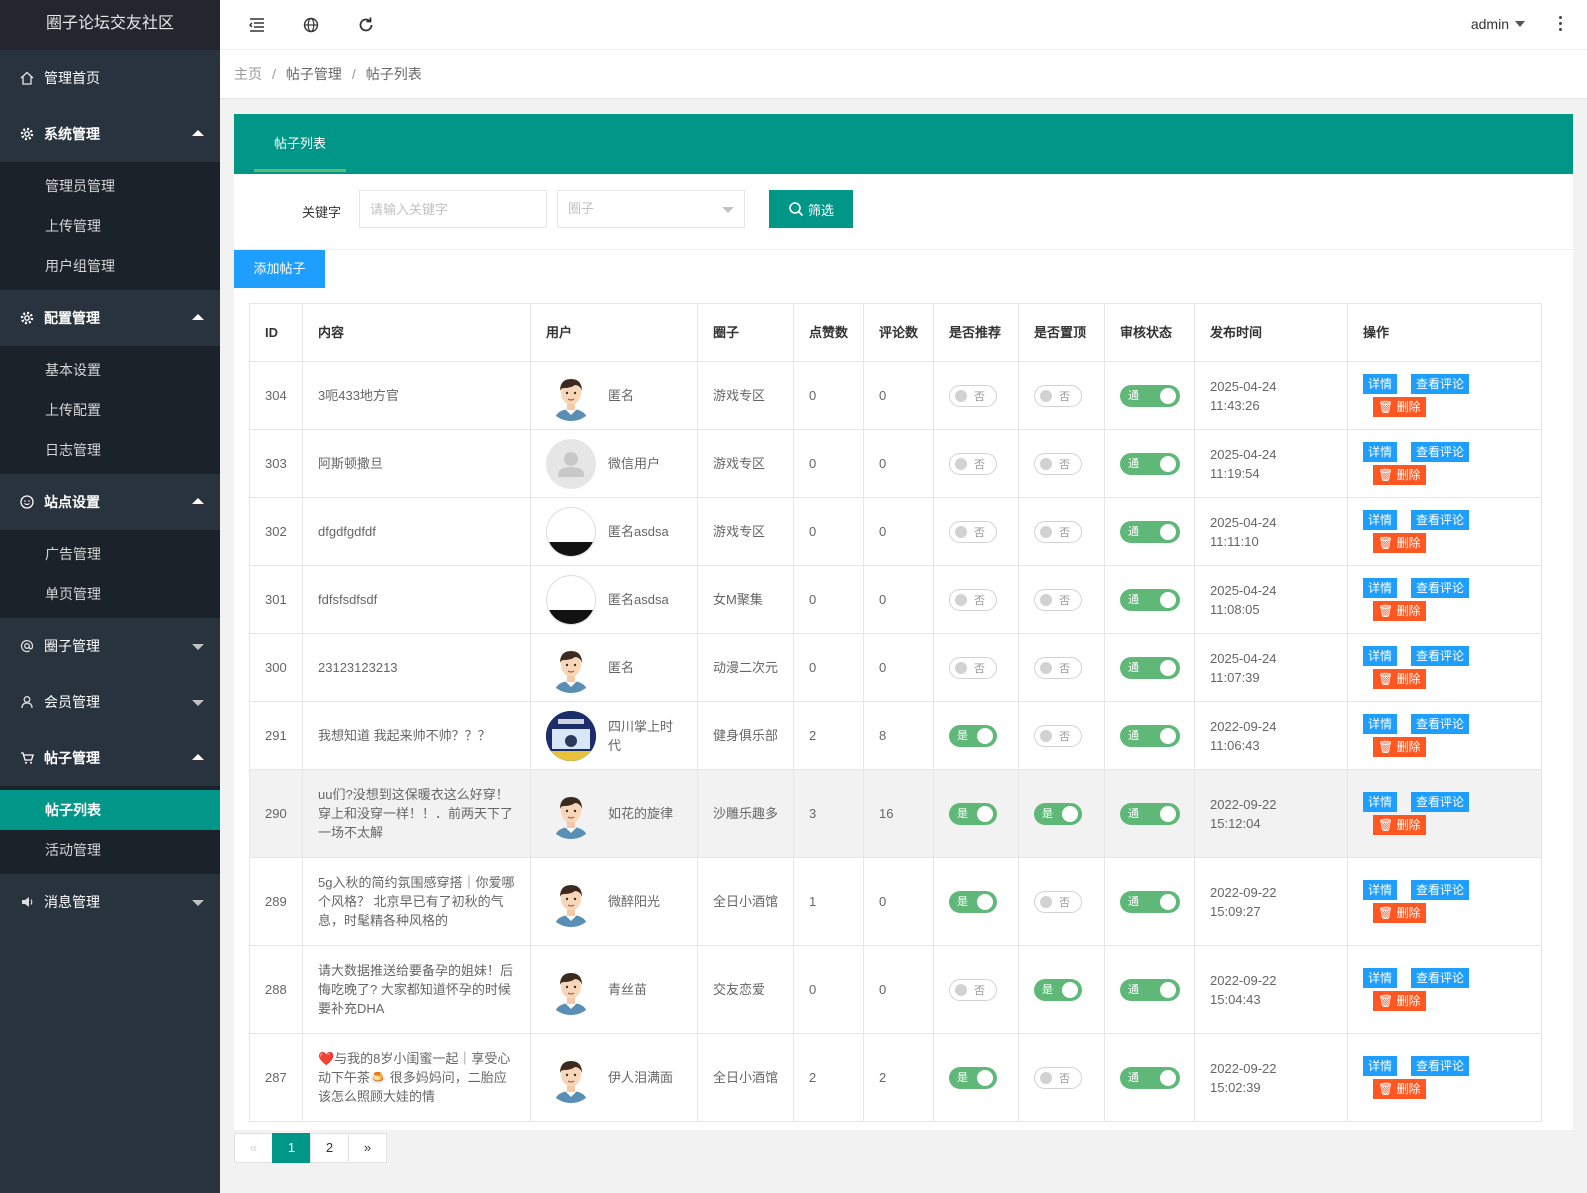  What do you see at coordinates (110, 25) in the screenshot?
I see `app-logo-title: 圈子论坛交友社区` at bounding box center [110, 25].